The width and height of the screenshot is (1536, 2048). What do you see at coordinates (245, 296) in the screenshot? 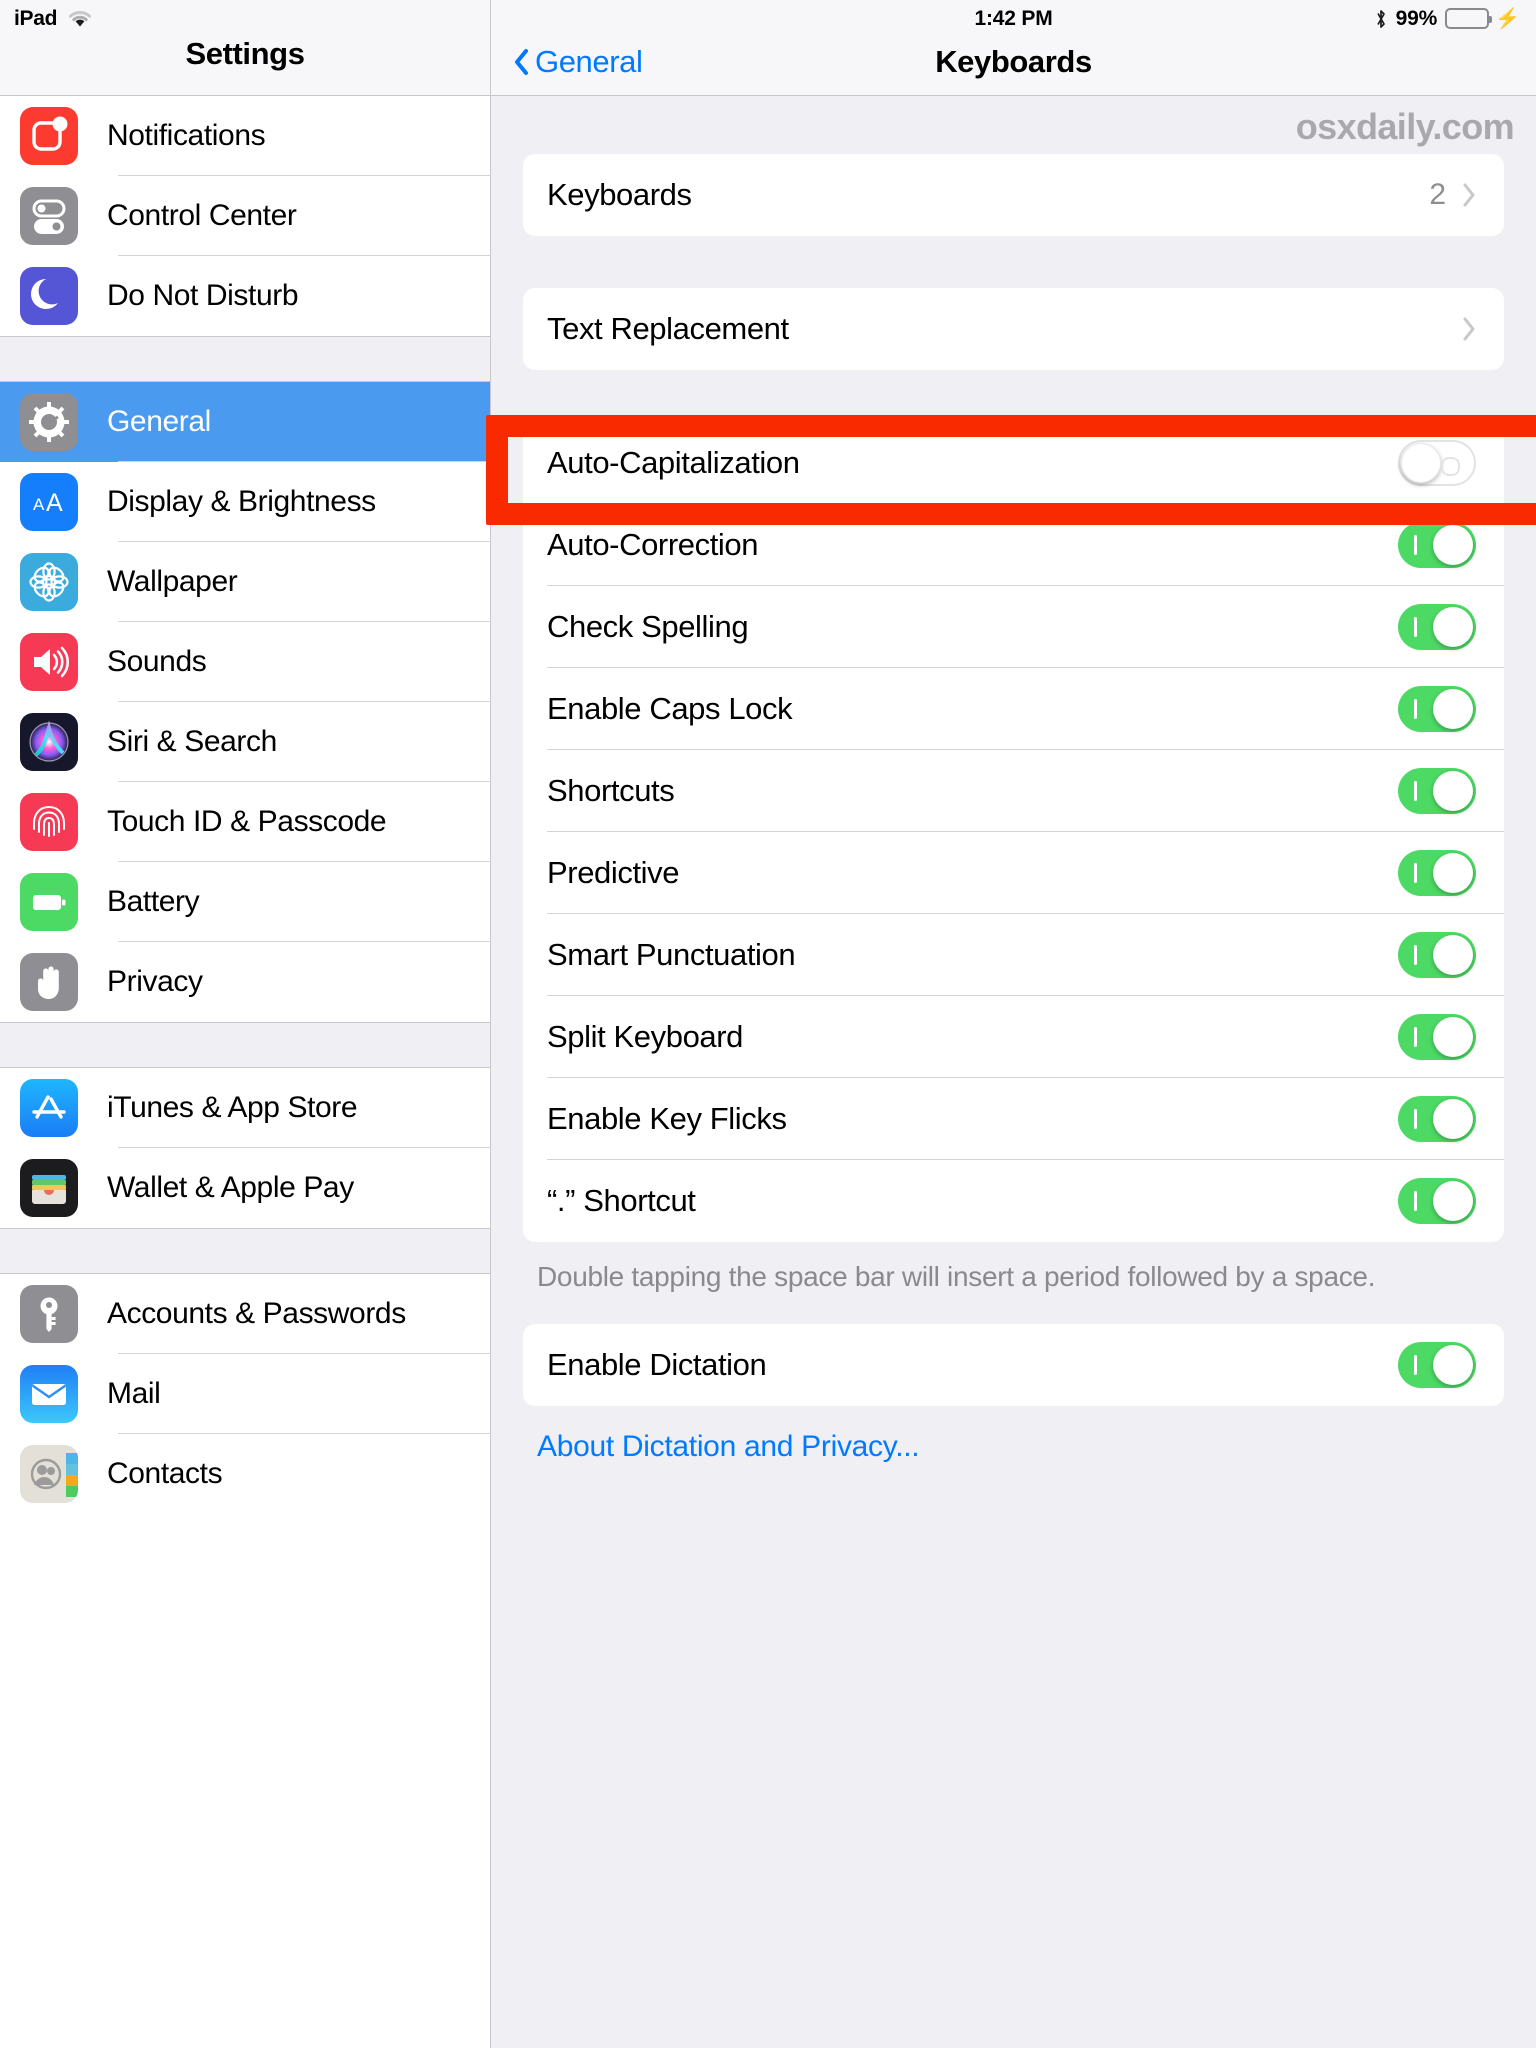
I see `sidebar-item-do-not-disturb: Do Not Disturb` at bounding box center [245, 296].